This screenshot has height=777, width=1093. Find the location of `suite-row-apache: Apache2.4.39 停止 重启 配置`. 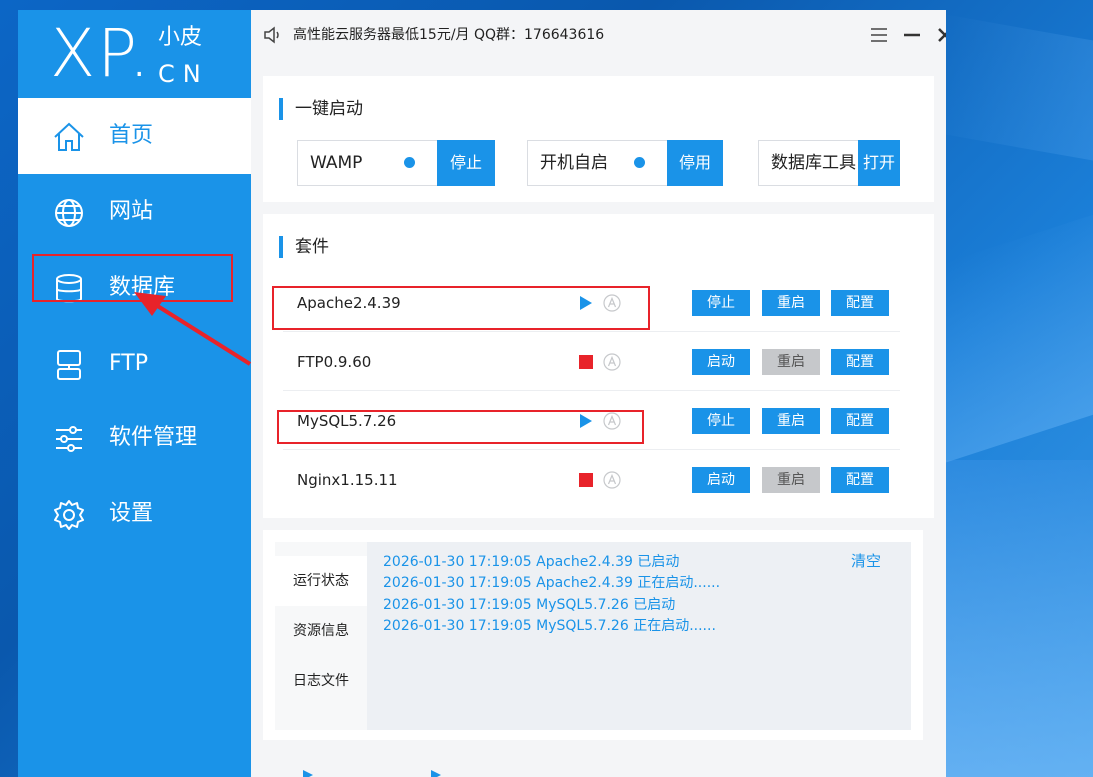

suite-row-apache: Apache2.4.39 停止 重启 配置 is located at coordinates (591, 303).